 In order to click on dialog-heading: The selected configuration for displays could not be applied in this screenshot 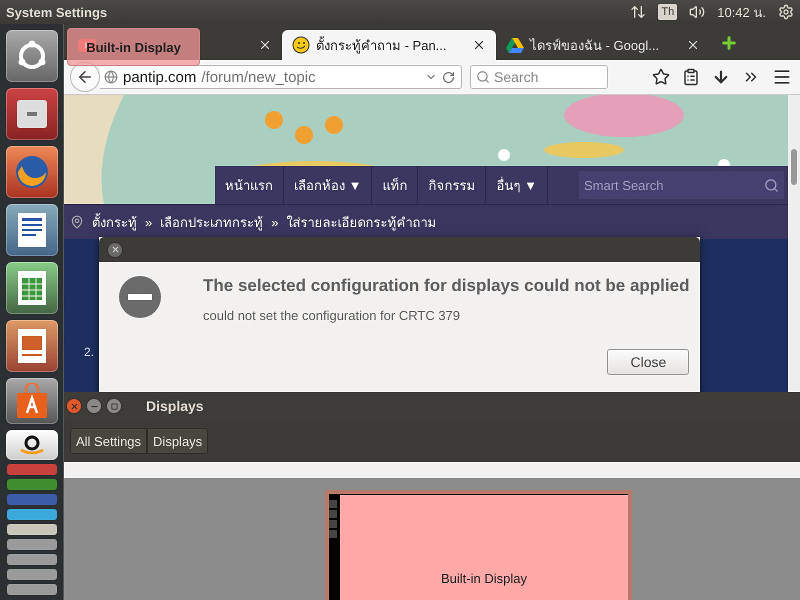, I will do `click(446, 286)`.